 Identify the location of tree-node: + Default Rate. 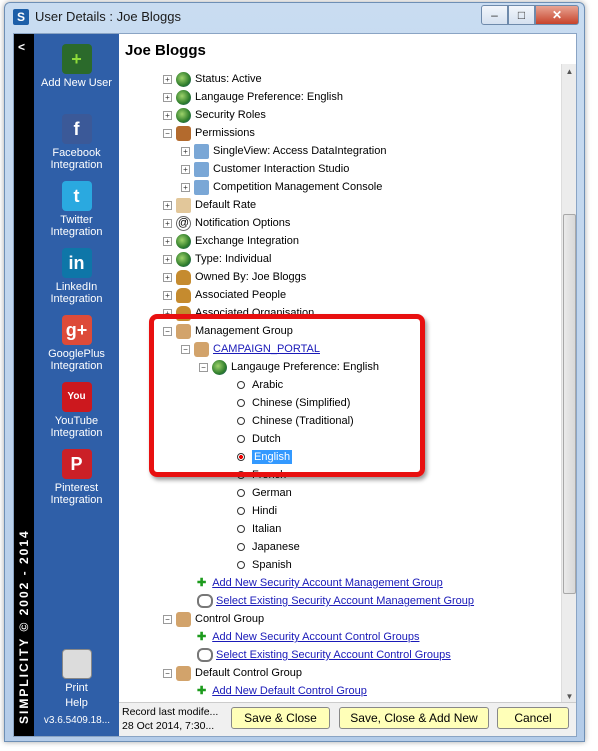
(209, 205).